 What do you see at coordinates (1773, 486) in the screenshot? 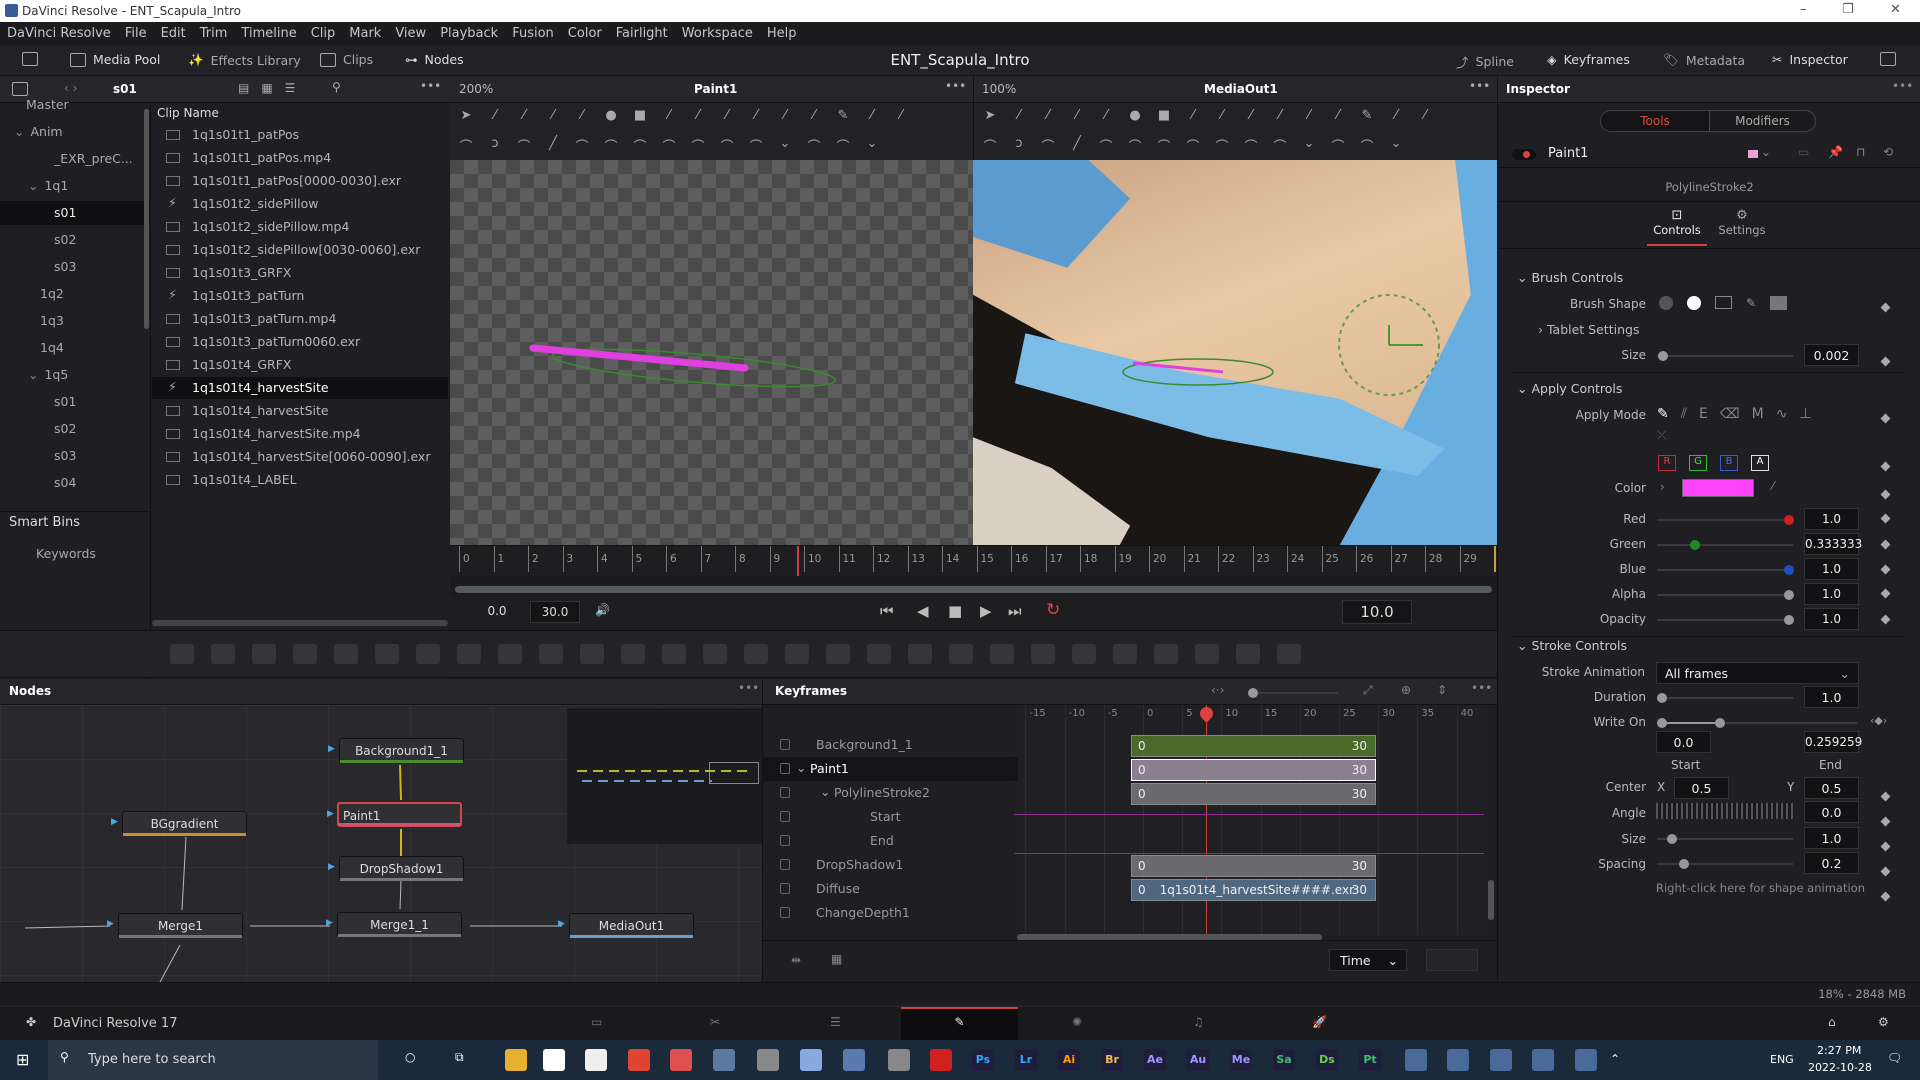
I see `eyedropper-icon: ⁄` at bounding box center [1773, 486].